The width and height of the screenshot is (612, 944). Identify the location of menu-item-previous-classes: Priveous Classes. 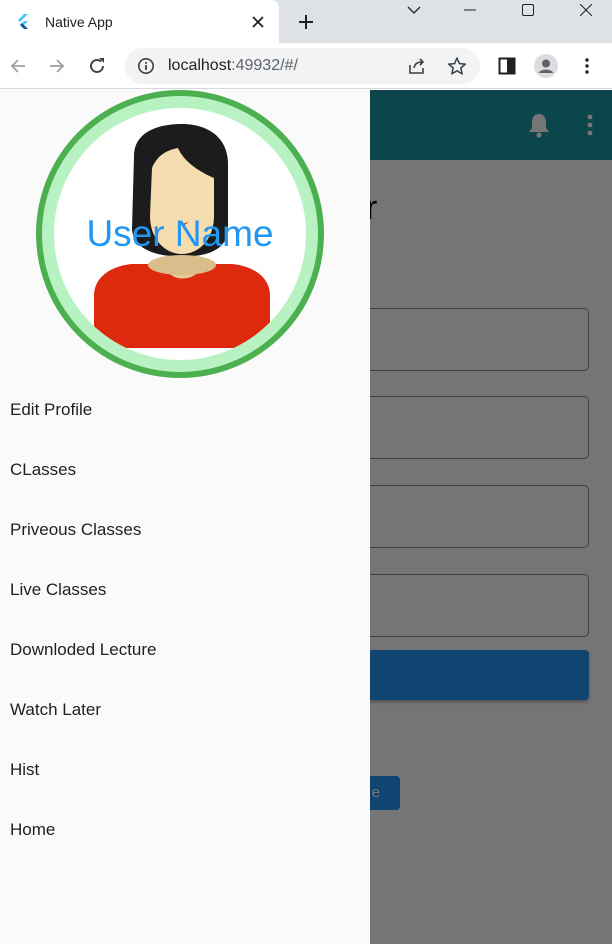
(185, 530).